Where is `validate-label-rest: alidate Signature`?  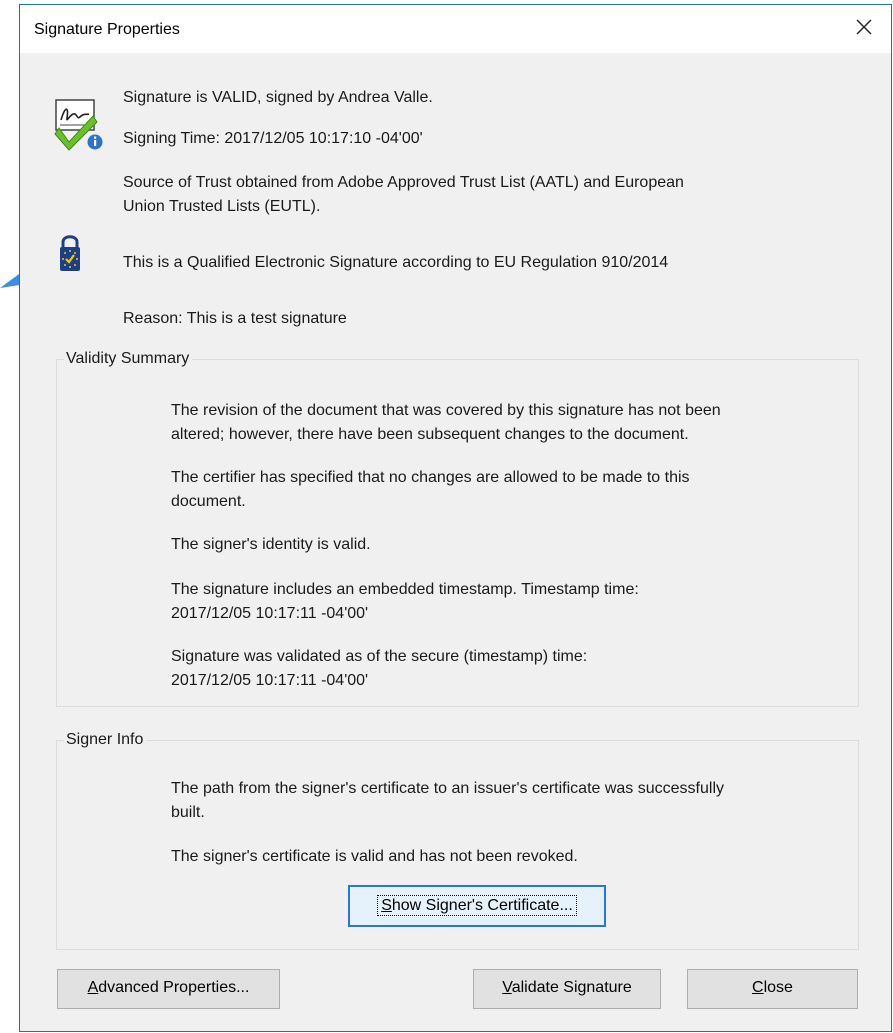
validate-label-rest: alidate Signature is located at coordinates (571, 987).